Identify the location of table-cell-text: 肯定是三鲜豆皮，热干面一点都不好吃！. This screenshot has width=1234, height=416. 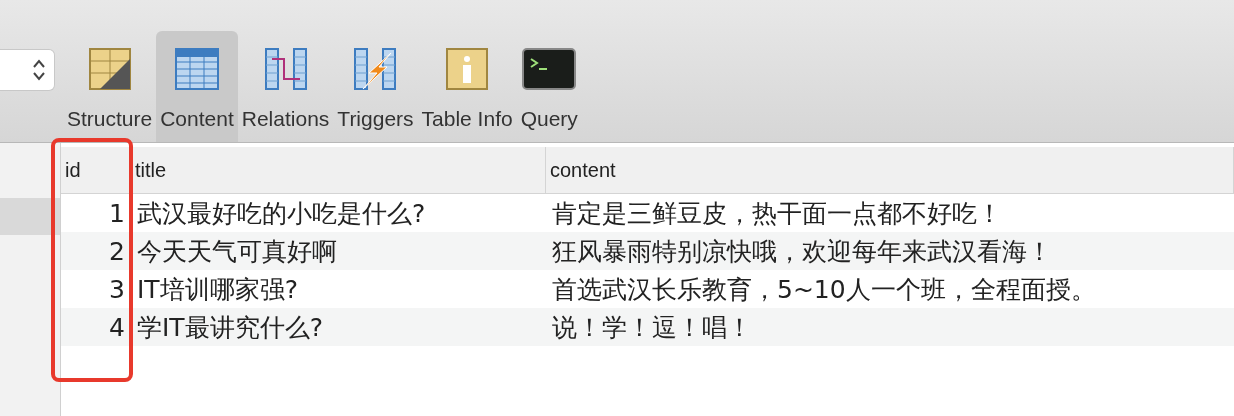
(777, 213).